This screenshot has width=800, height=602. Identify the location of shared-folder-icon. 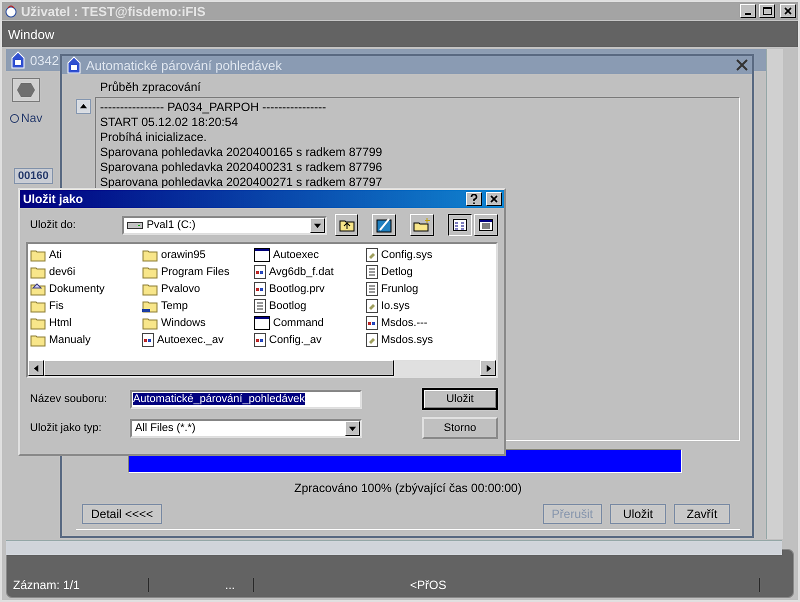
(38, 289).